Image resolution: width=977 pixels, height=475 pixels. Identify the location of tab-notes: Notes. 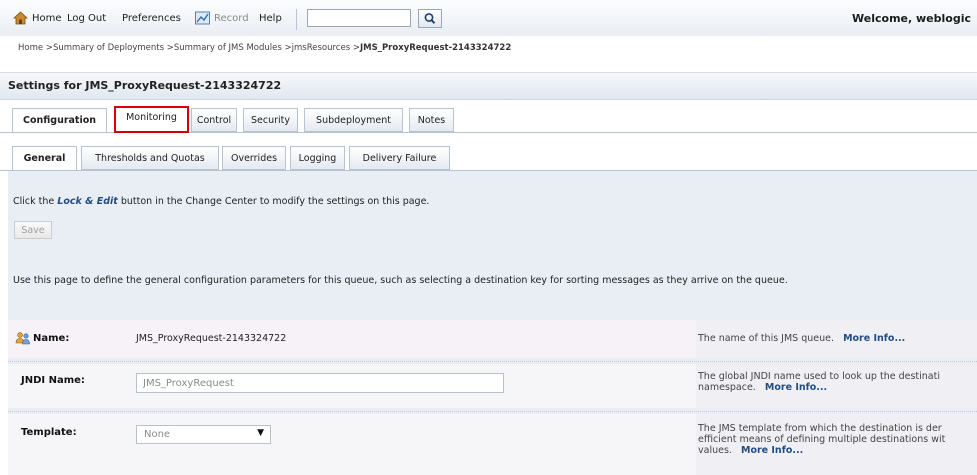
(431, 120).